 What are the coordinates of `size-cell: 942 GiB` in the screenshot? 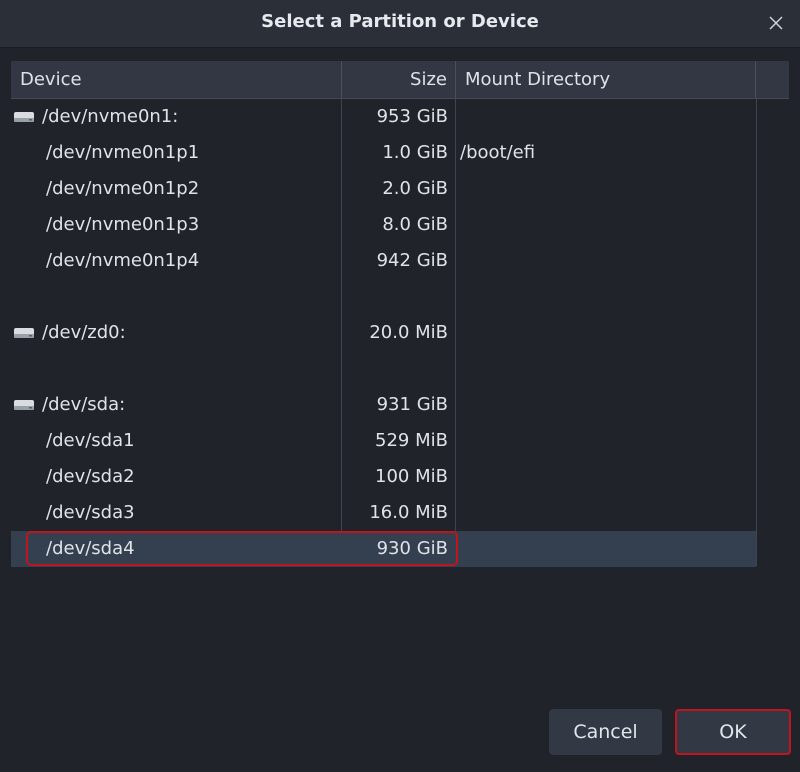 It's located at (412, 260).